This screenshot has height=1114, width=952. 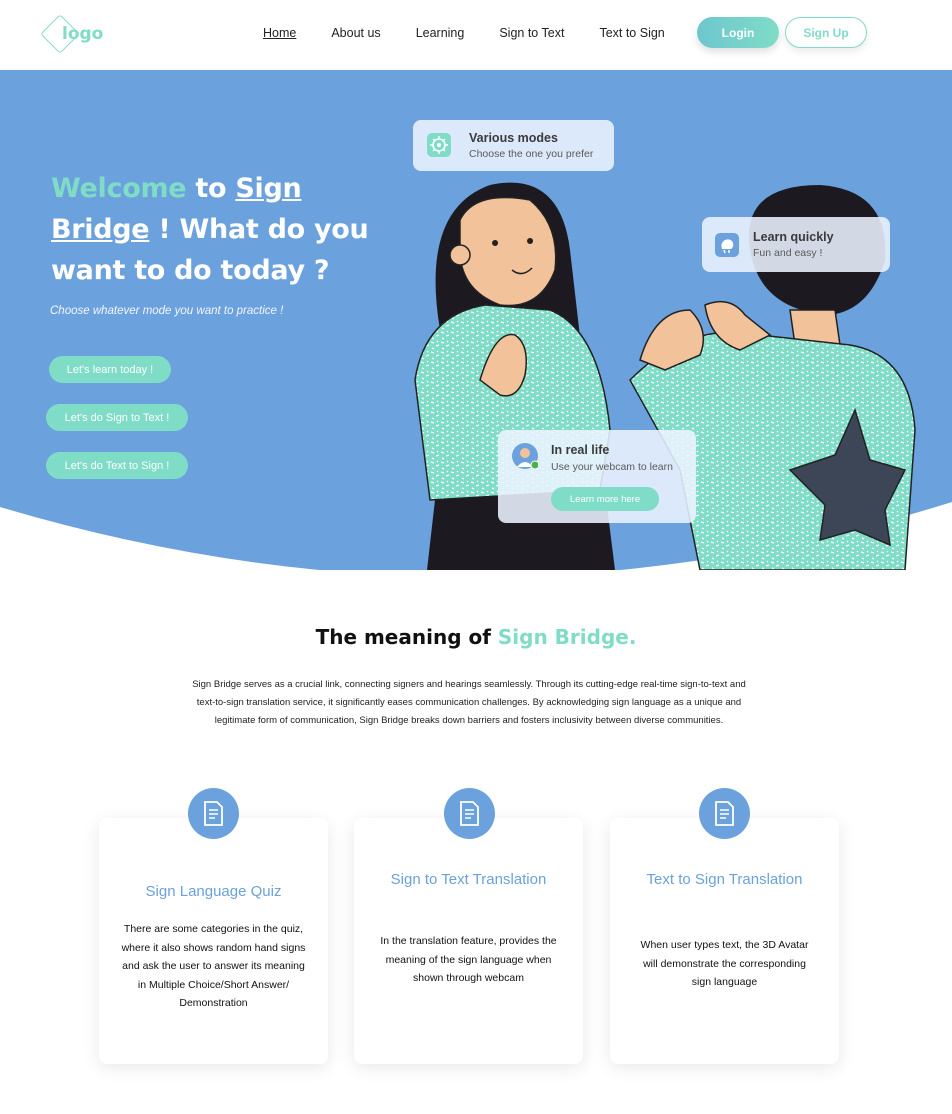 What do you see at coordinates (213, 891) in the screenshot?
I see `feature-title: Sign Language Quiz` at bounding box center [213, 891].